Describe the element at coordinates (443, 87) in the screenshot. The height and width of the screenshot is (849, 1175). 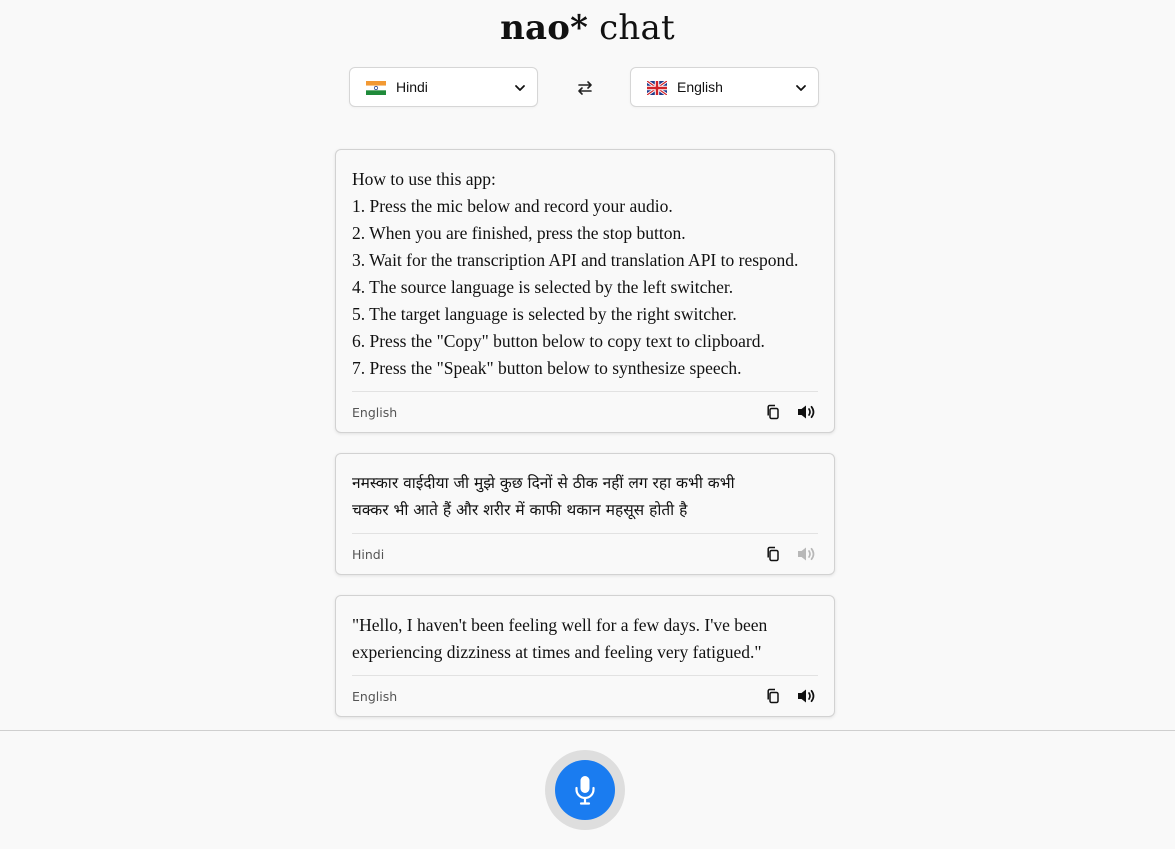
I see `source-language-select: Hindi` at that location.